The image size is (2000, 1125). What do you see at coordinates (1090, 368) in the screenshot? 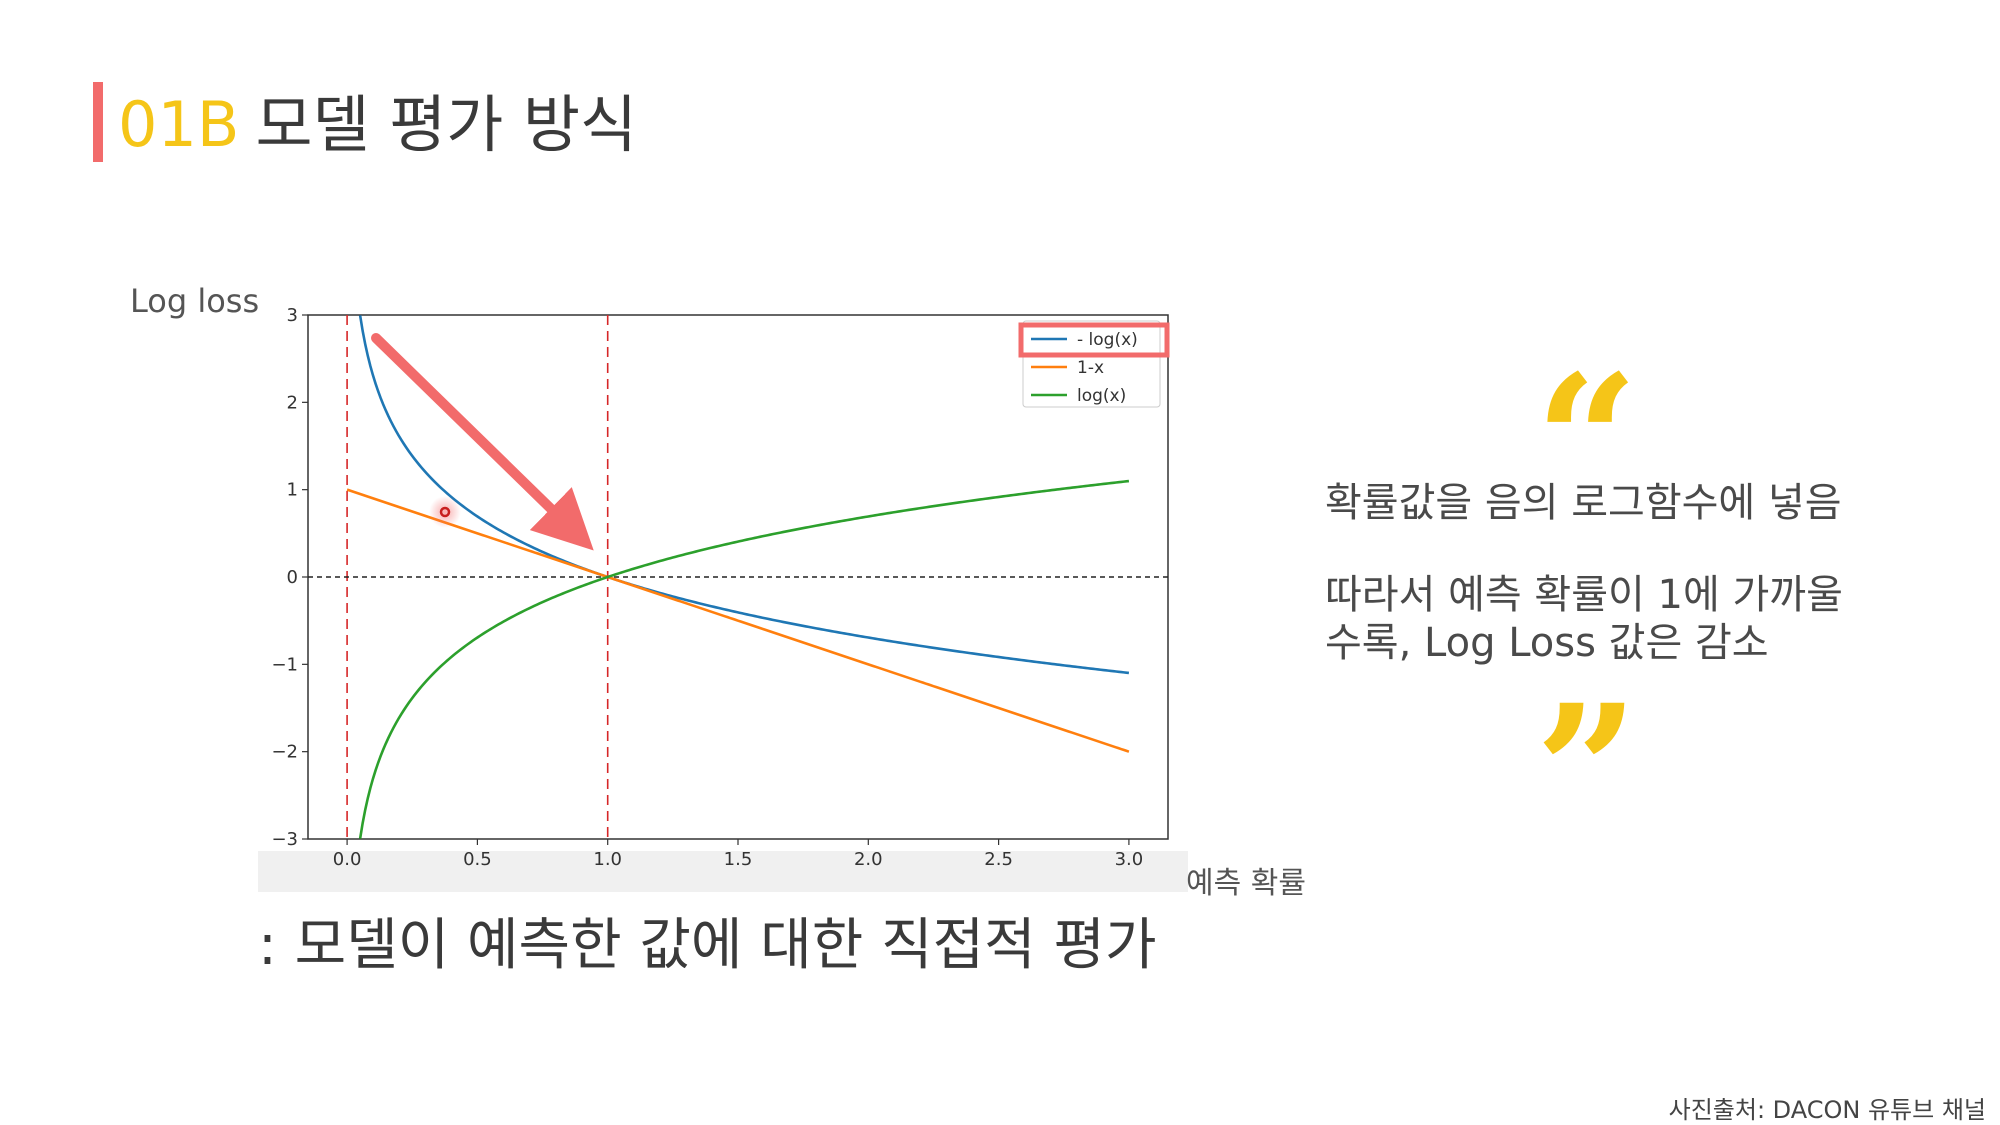
I see `legend-label: 1-x` at bounding box center [1090, 368].